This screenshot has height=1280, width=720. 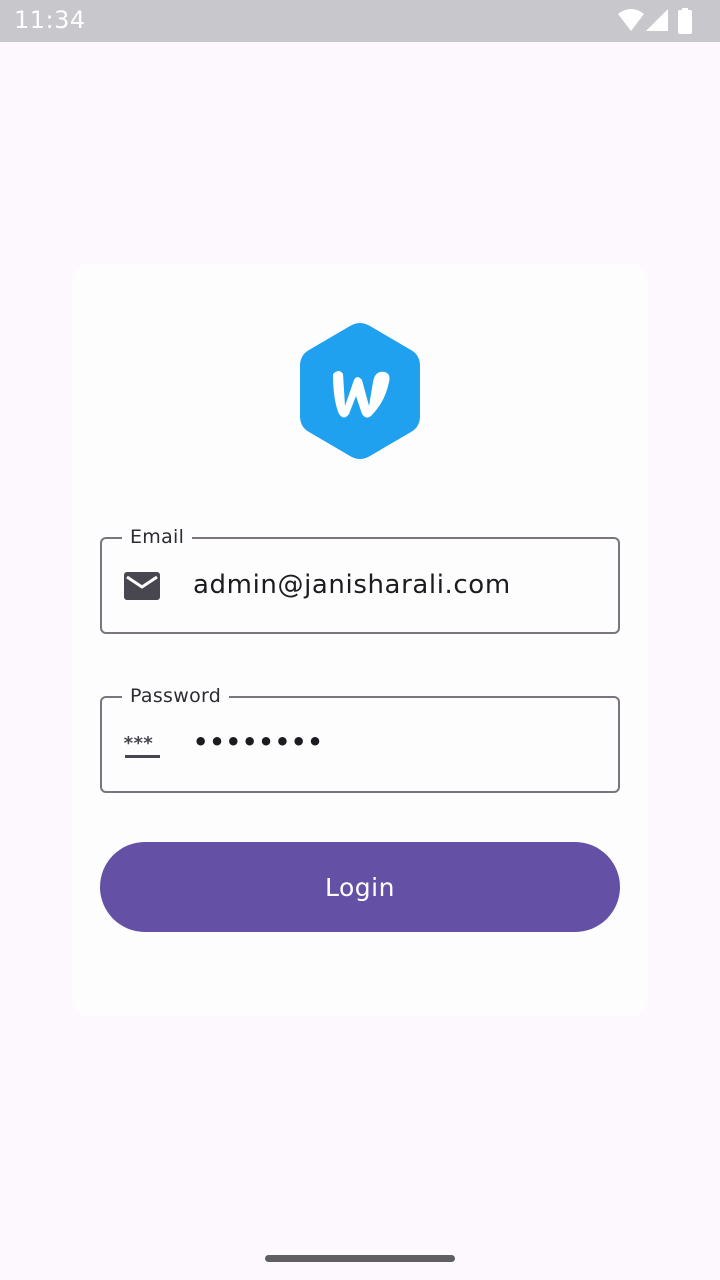 I want to click on password-icon: ***, so click(x=143, y=747).